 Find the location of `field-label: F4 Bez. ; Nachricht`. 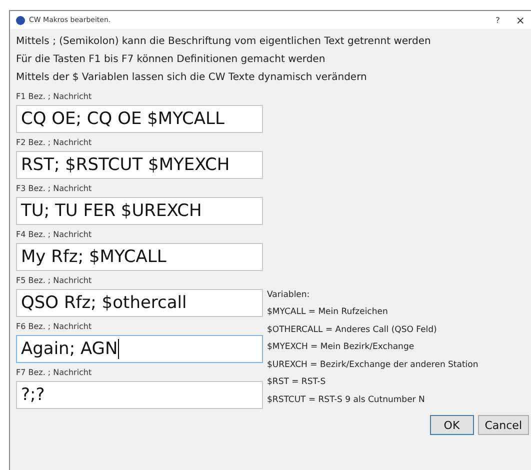

field-label: F4 Bez. ; Nachricht is located at coordinates (54, 235).